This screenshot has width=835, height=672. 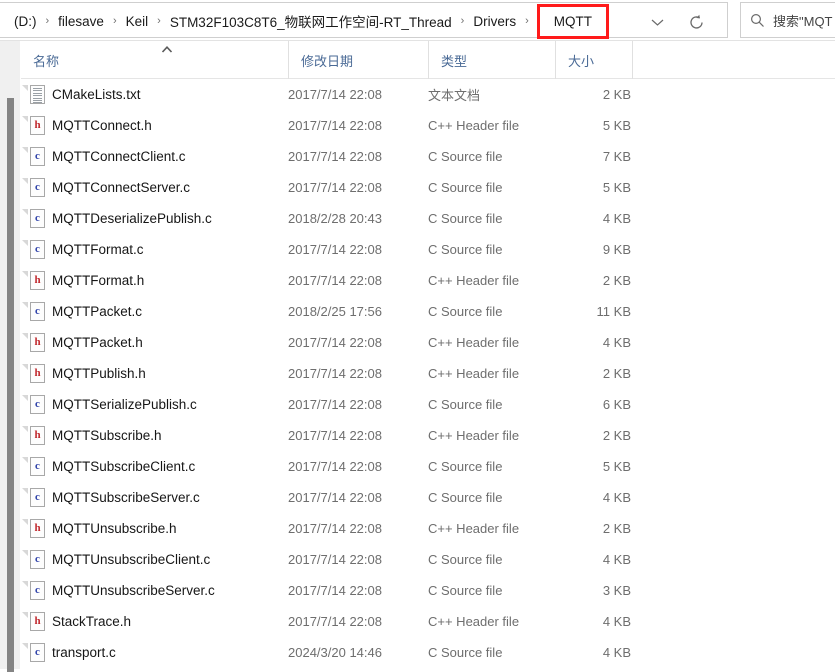 I want to click on vertical-scrollbar-track, so click(x=10, y=356).